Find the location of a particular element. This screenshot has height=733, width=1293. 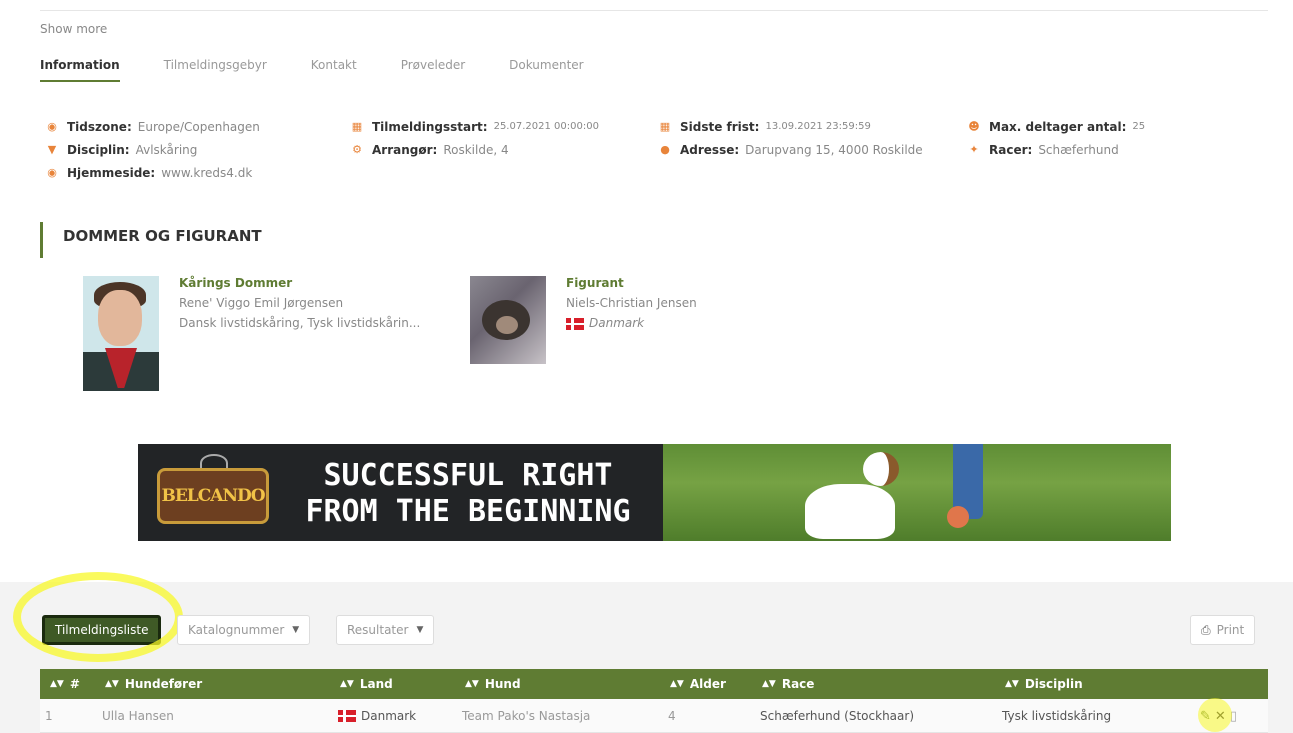

trophy-icon: ▼ is located at coordinates (52, 149).